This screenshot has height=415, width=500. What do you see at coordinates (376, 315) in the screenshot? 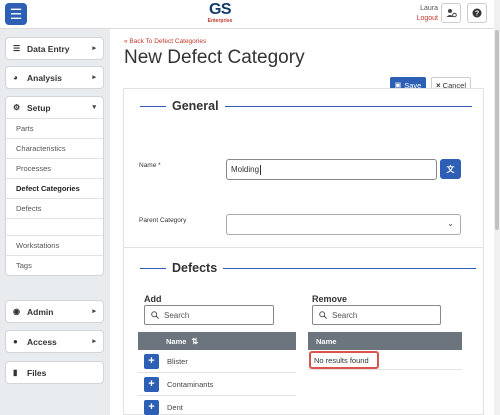
I see `remove-search-input: Search` at bounding box center [376, 315].